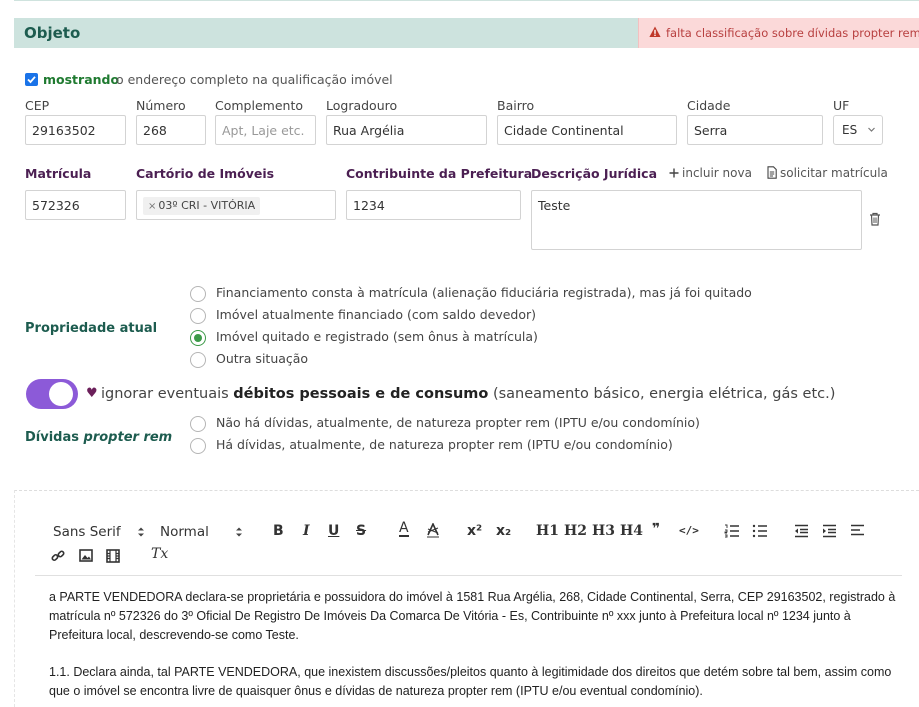  I want to click on image-icon, so click(86, 555).